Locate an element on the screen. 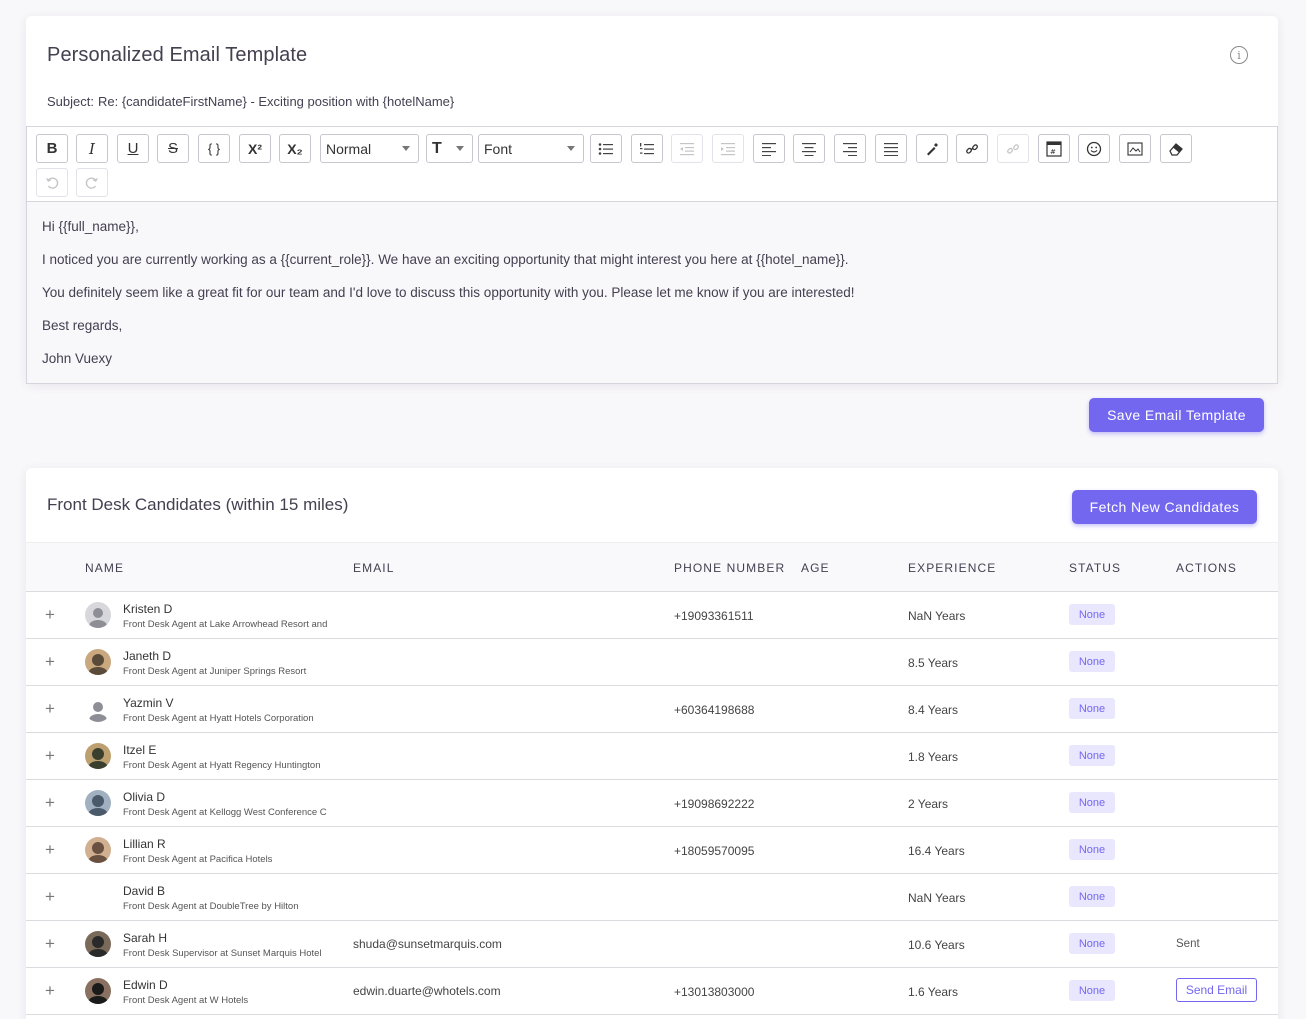 The height and width of the screenshot is (1019, 1306). candidate-name: David B is located at coordinates (144, 891).